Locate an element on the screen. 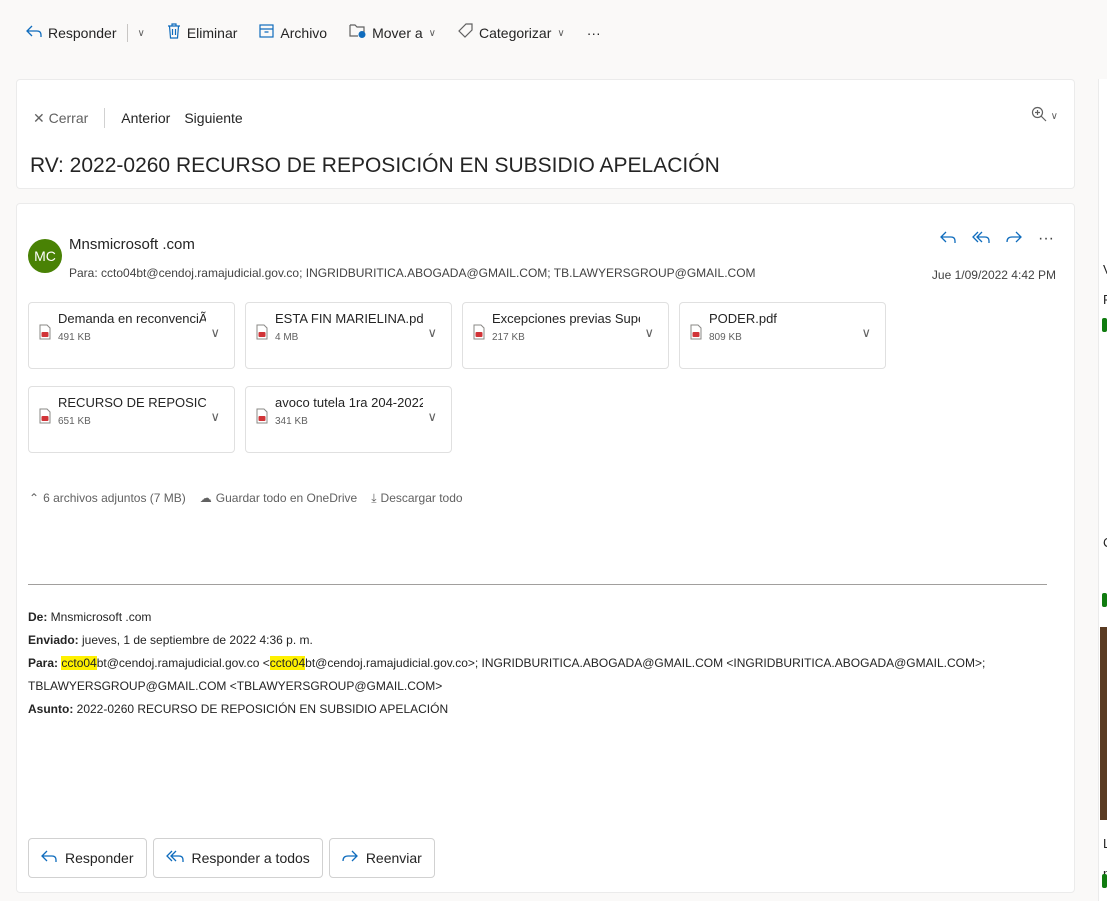 The image size is (1107, 901). attachment-name: PODER.pdf is located at coordinates (743, 318).